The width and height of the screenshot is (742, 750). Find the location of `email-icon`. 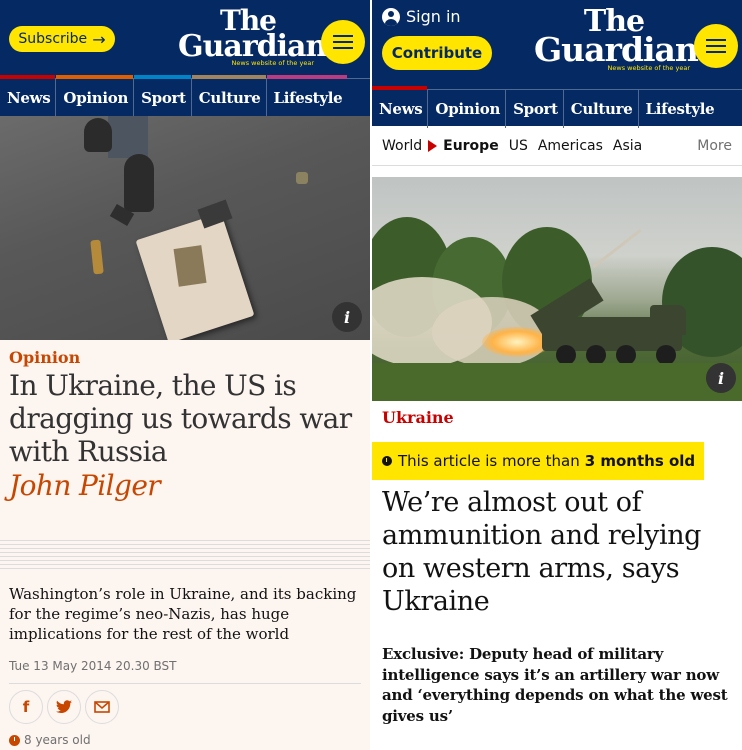

email-icon is located at coordinates (102, 707).